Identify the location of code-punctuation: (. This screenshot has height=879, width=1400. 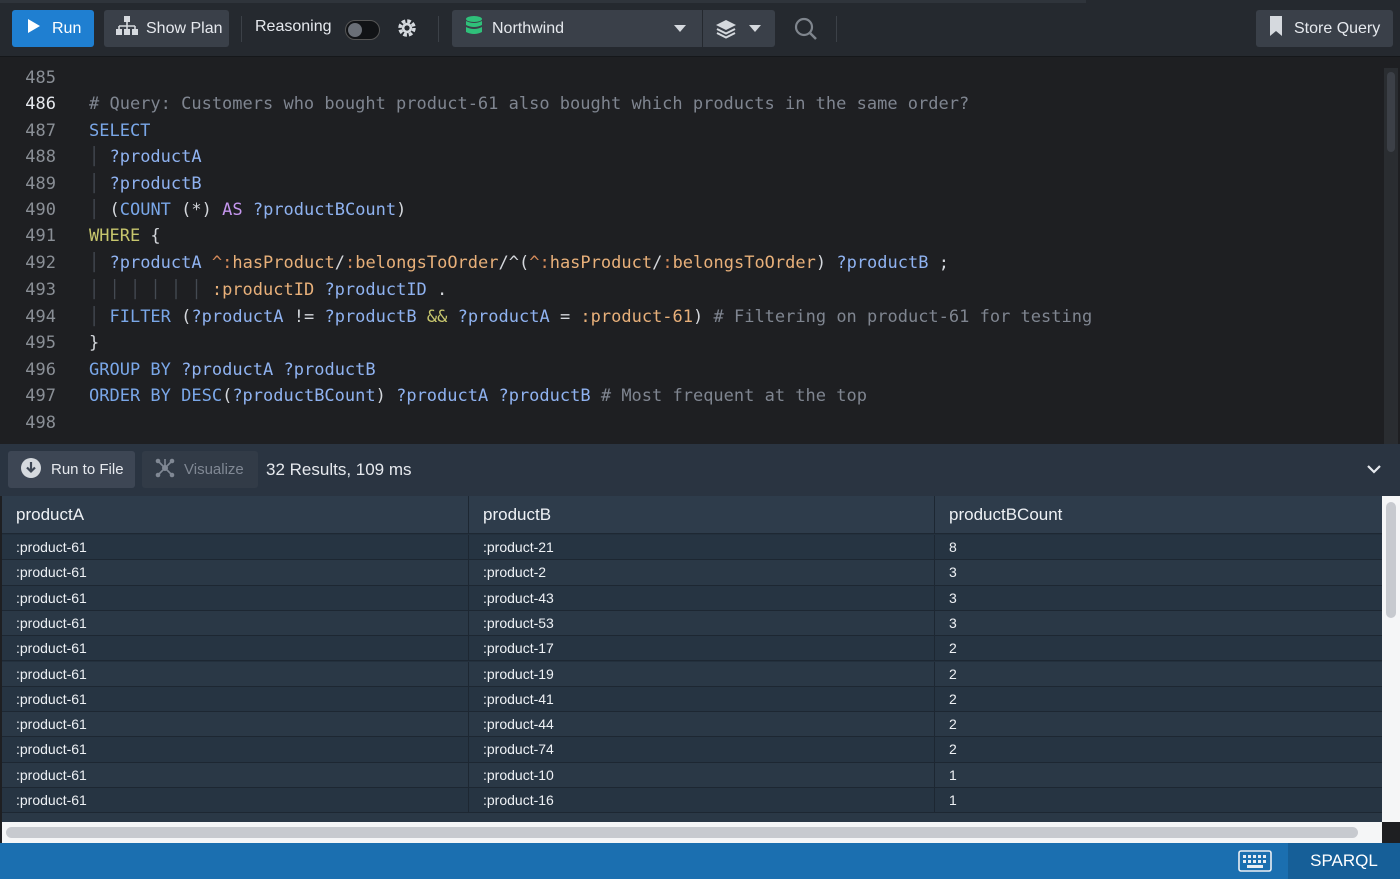
(227, 396).